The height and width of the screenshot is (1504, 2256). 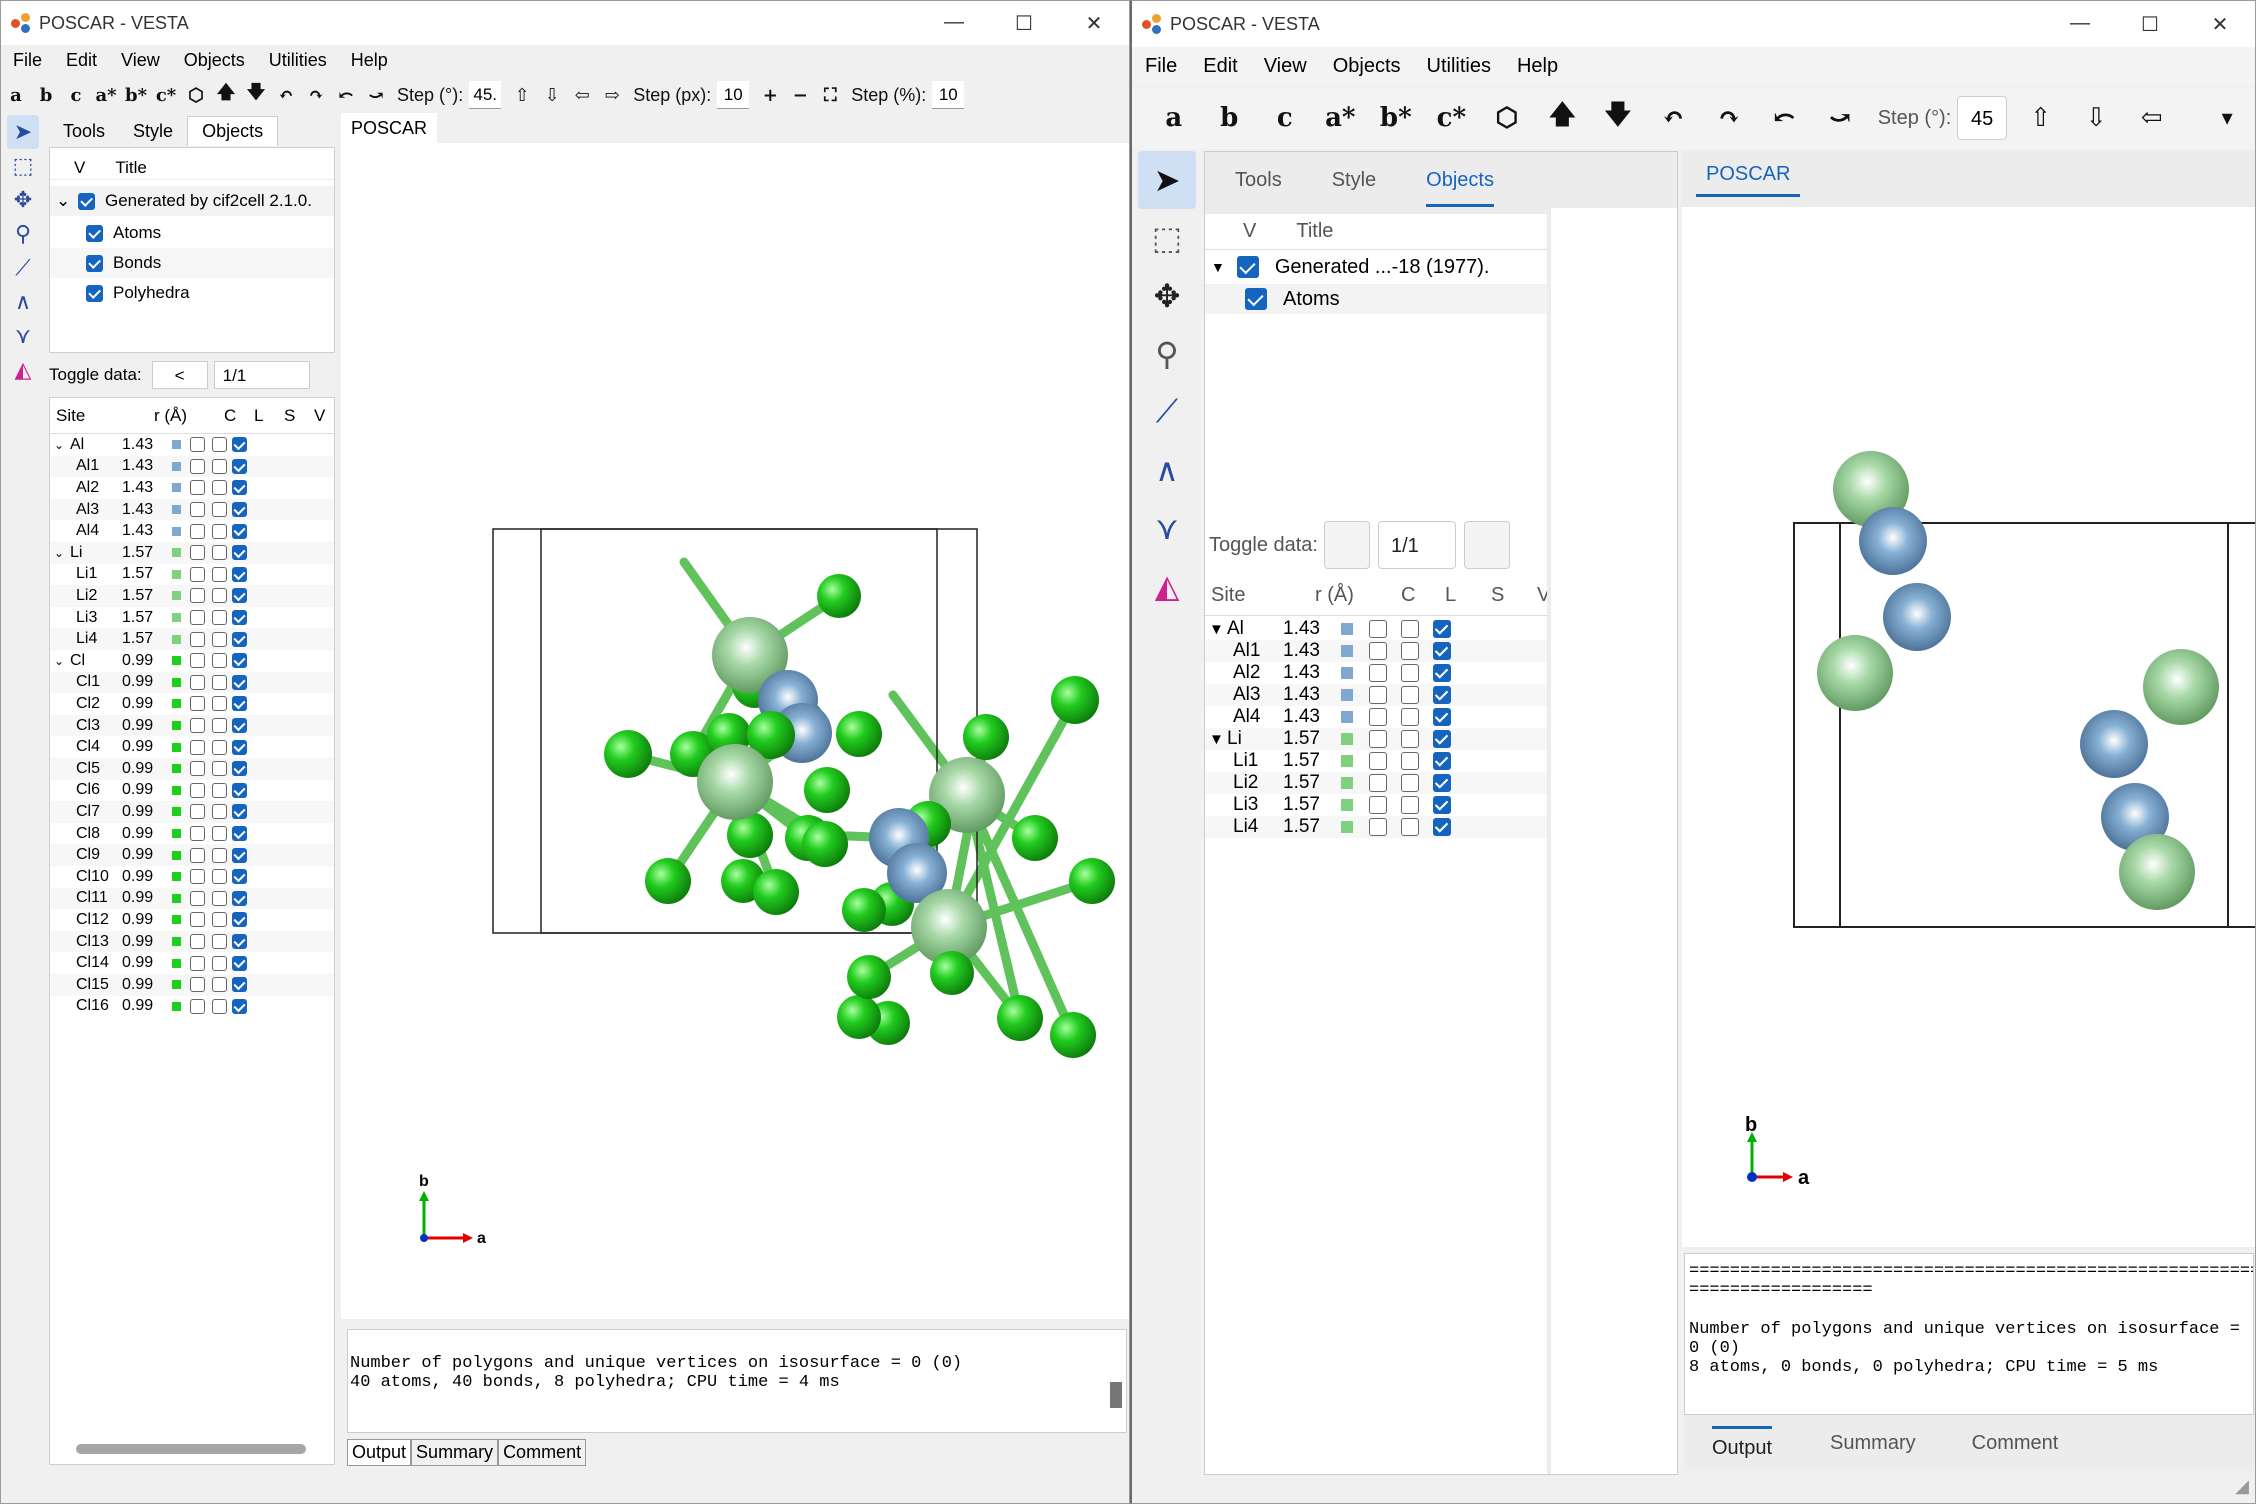 What do you see at coordinates (1367, 66) in the screenshot?
I see `menu-objects: Objects` at bounding box center [1367, 66].